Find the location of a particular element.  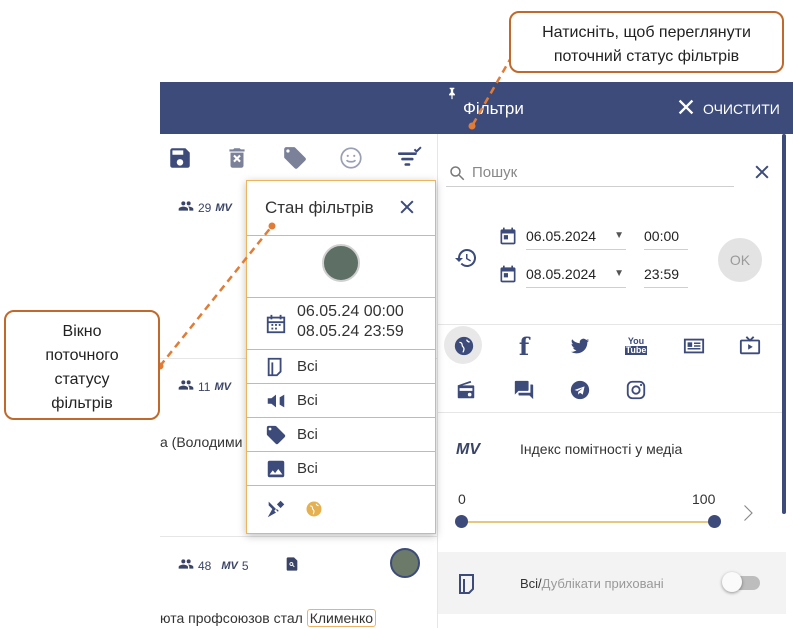

connector-left is located at coordinates (216, 296).